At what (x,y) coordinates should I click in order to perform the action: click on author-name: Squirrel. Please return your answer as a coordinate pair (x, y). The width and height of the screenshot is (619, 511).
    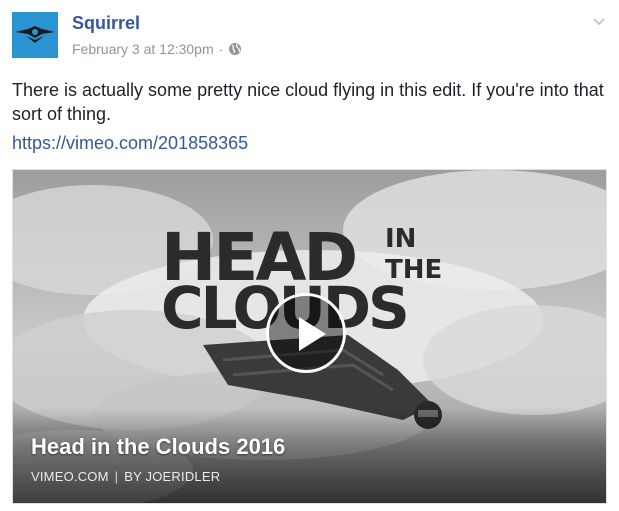
    Looking at the image, I should click on (106, 23).